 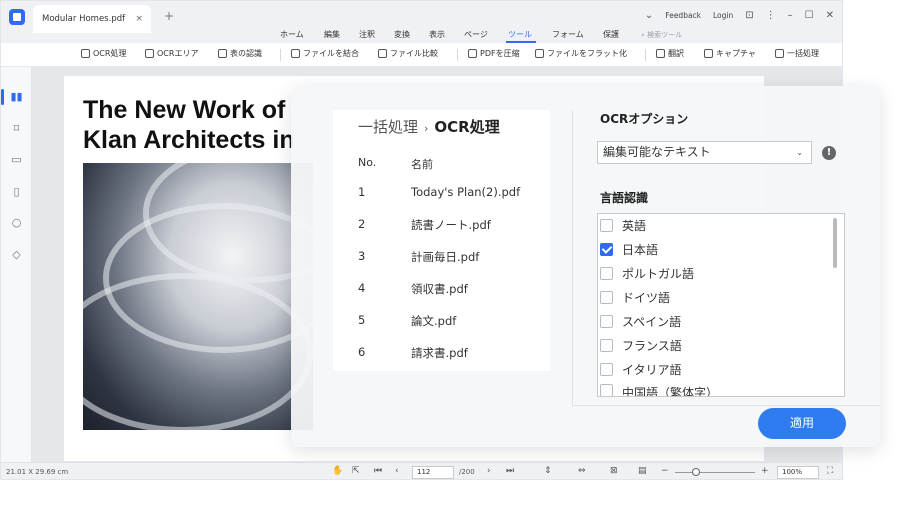 What do you see at coordinates (835, 243) in the screenshot?
I see `language-list-scrollbar` at bounding box center [835, 243].